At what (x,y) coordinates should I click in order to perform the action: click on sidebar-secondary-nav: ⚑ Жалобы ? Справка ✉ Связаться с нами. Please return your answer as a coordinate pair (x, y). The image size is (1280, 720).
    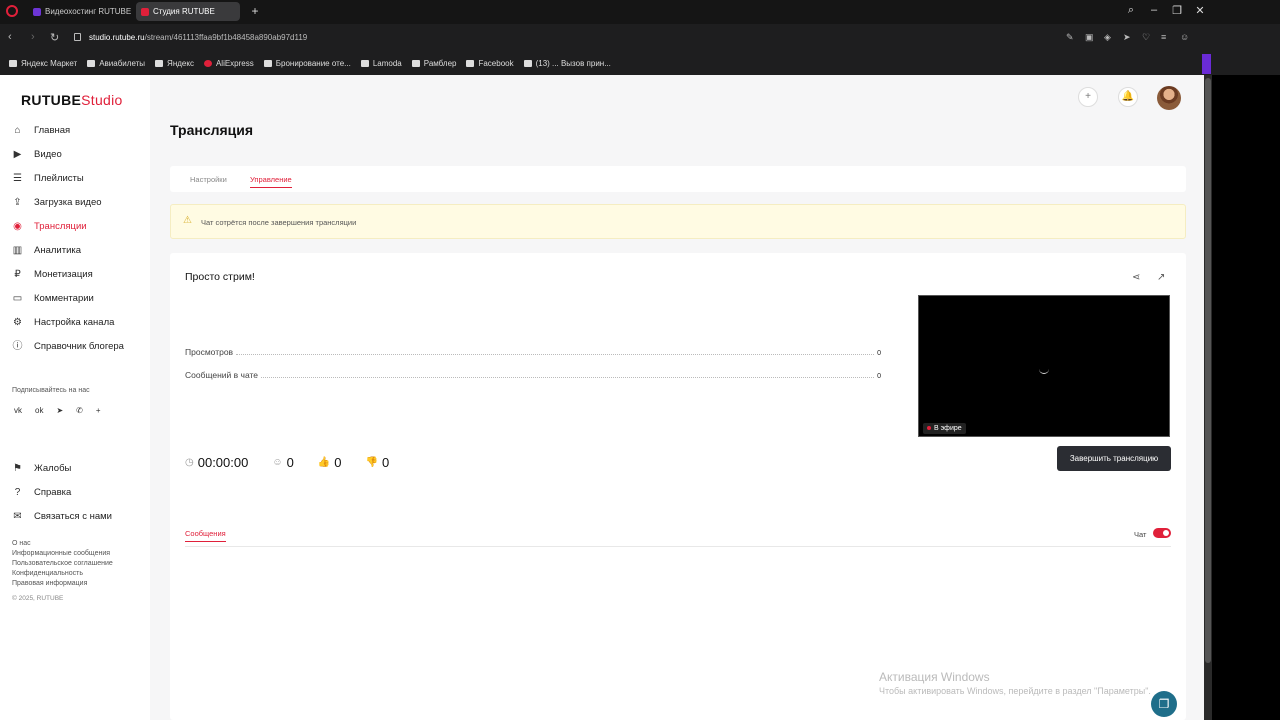
    Looking at the image, I should click on (78, 492).